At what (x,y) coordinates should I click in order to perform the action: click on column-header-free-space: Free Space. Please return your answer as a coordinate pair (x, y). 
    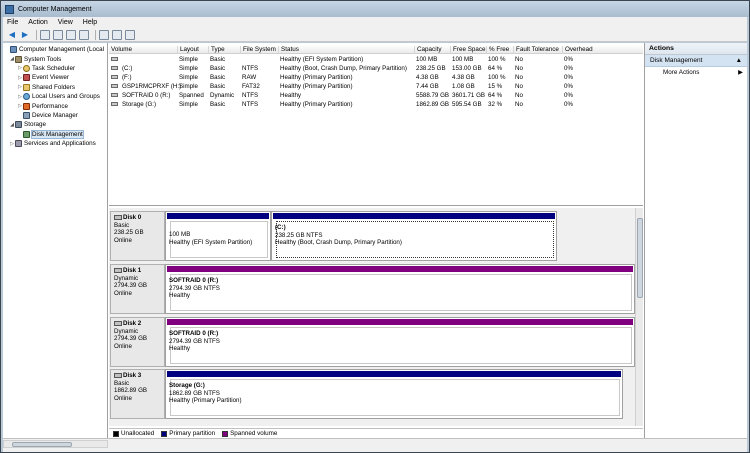
    Looking at the image, I should click on (468, 50).